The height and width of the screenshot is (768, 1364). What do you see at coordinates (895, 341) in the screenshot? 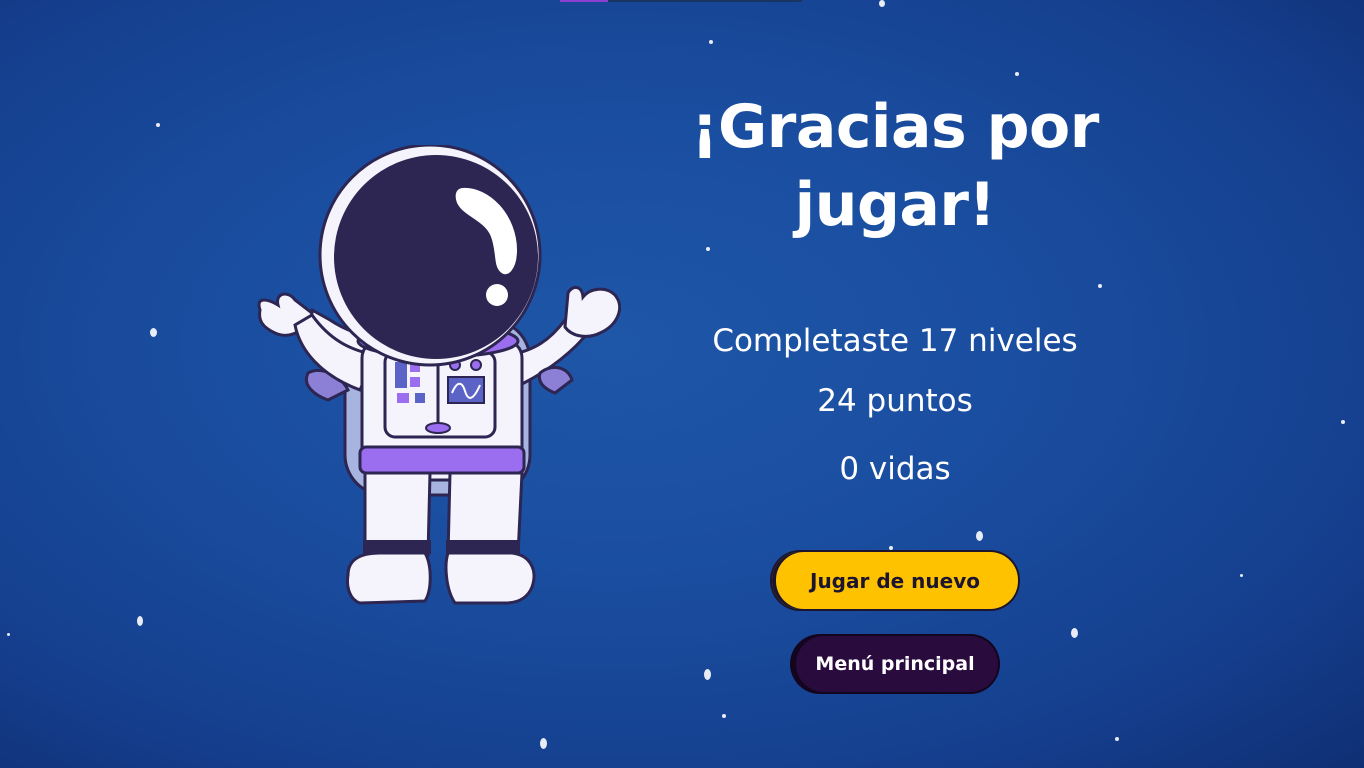
I see `levels-completed-text: Completaste 17 niveles` at bounding box center [895, 341].